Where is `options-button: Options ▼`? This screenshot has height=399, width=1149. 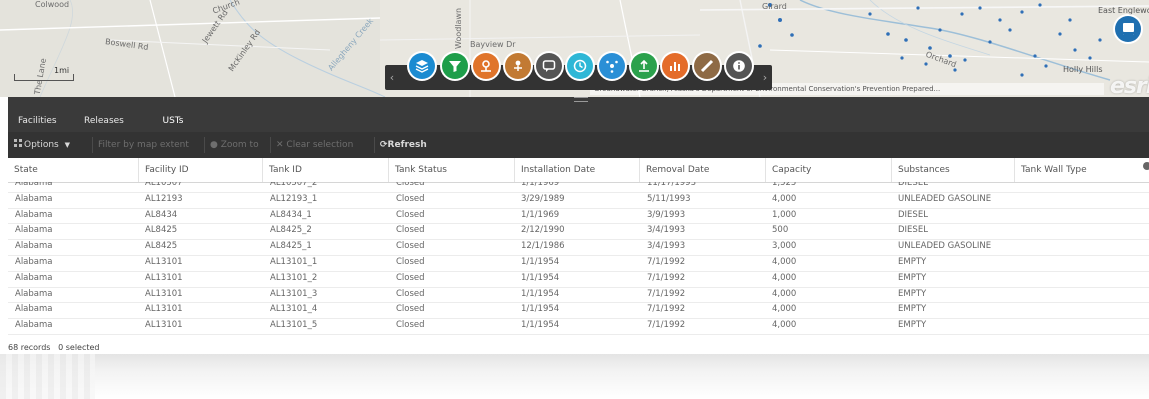
options-button: Options ▼ is located at coordinates (42, 145).